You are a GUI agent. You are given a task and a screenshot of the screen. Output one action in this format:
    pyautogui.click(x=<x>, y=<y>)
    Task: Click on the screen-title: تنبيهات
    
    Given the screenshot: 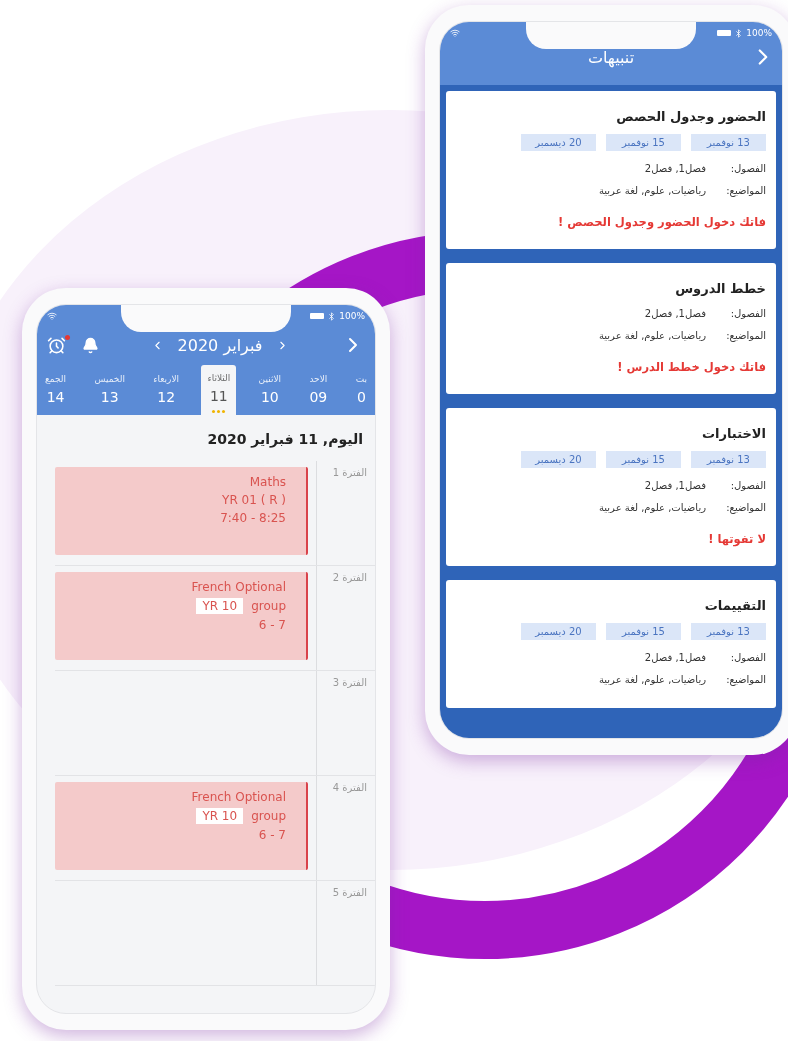 What is the action you would take?
    pyautogui.click(x=611, y=57)
    